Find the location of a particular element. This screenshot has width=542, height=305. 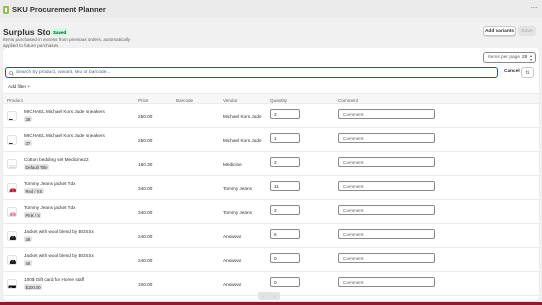

column-header-quantity: Quantity is located at coordinates (279, 100).